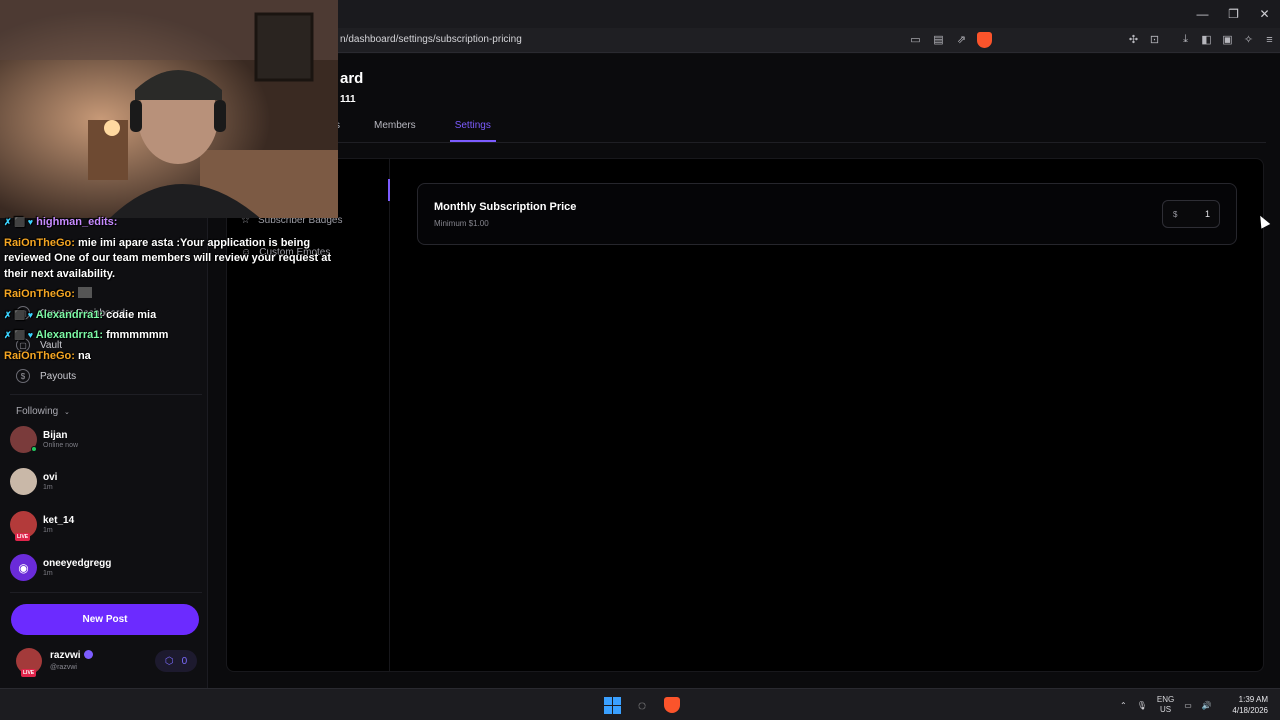  What do you see at coordinates (105, 661) in the screenshot?
I see `current-user: LIVE razvwi @razvwi ⬡ 0` at bounding box center [105, 661].